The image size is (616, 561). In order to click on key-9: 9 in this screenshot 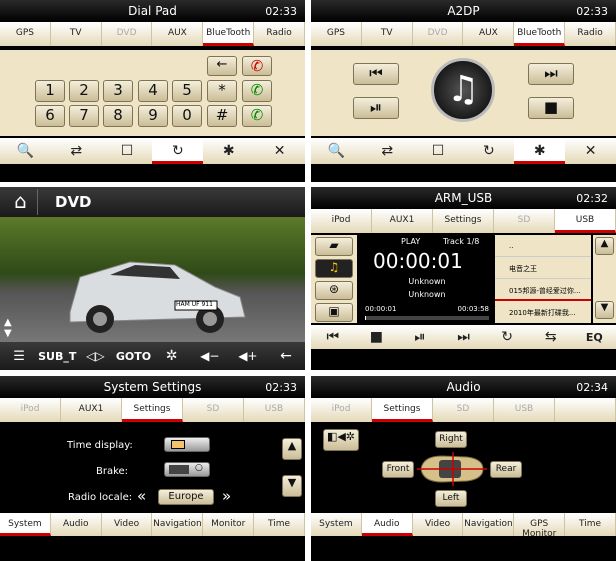, I will do `click(153, 116)`.